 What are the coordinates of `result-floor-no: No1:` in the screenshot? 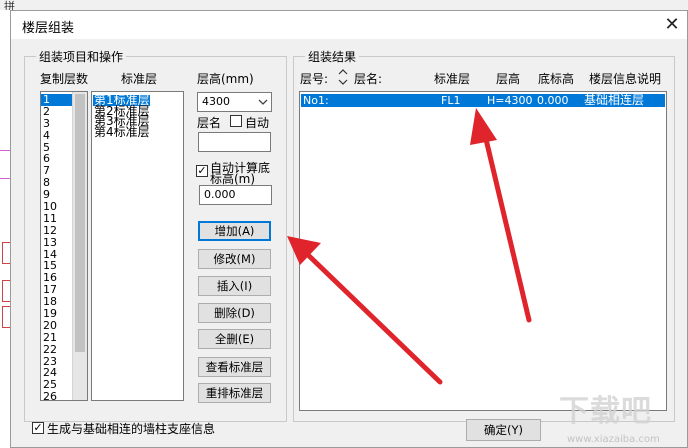 It's located at (316, 100).